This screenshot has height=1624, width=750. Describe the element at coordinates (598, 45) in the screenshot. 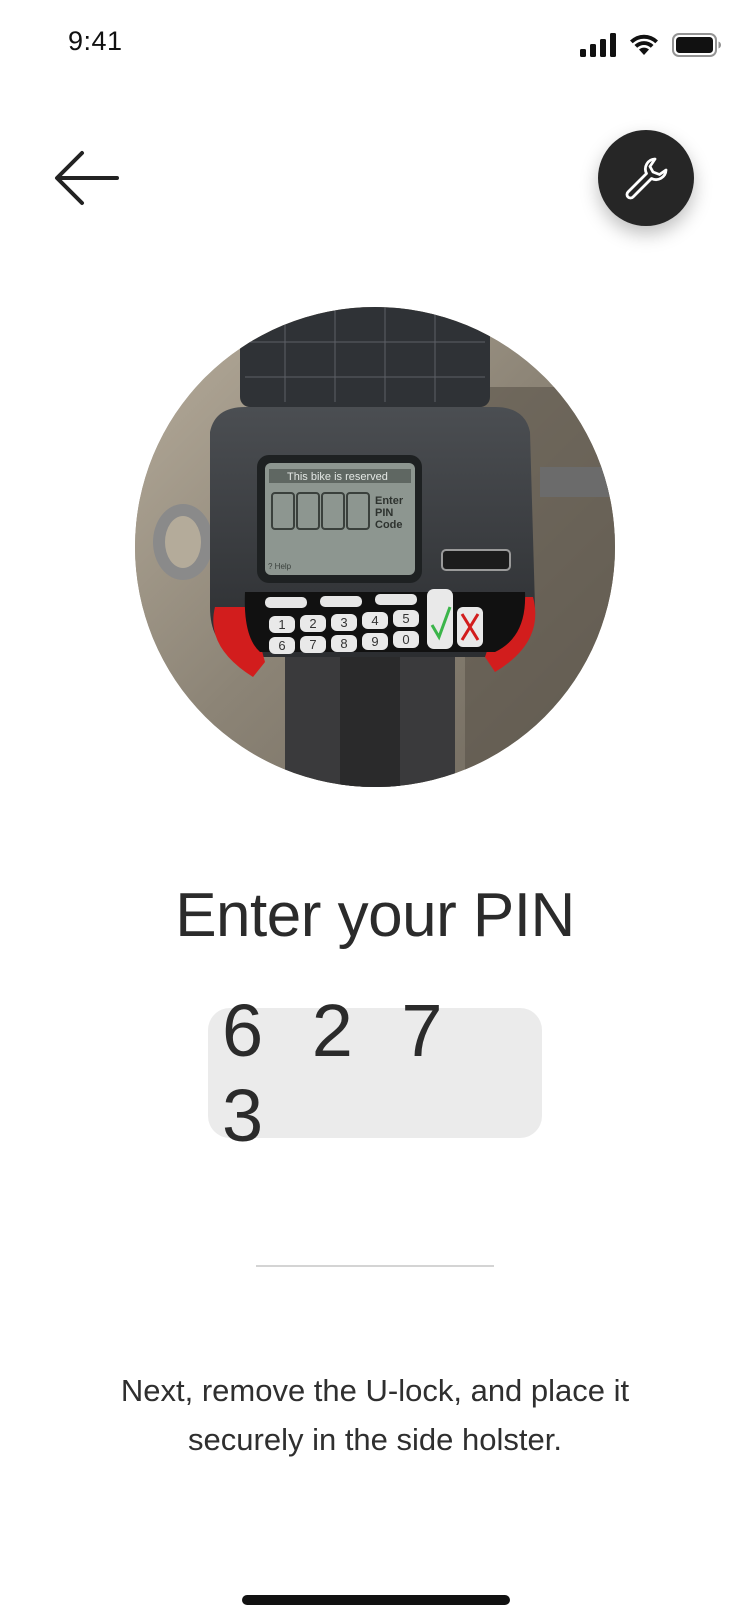

I see `cellular-signal-icon` at that location.